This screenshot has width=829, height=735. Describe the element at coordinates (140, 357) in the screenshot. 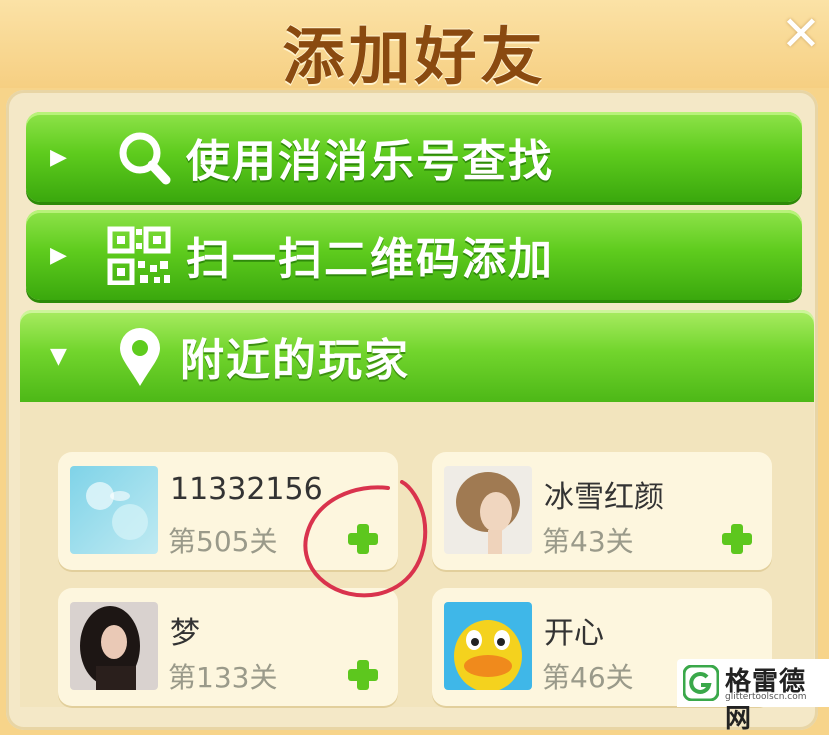

I see `location-pin-icon` at that location.